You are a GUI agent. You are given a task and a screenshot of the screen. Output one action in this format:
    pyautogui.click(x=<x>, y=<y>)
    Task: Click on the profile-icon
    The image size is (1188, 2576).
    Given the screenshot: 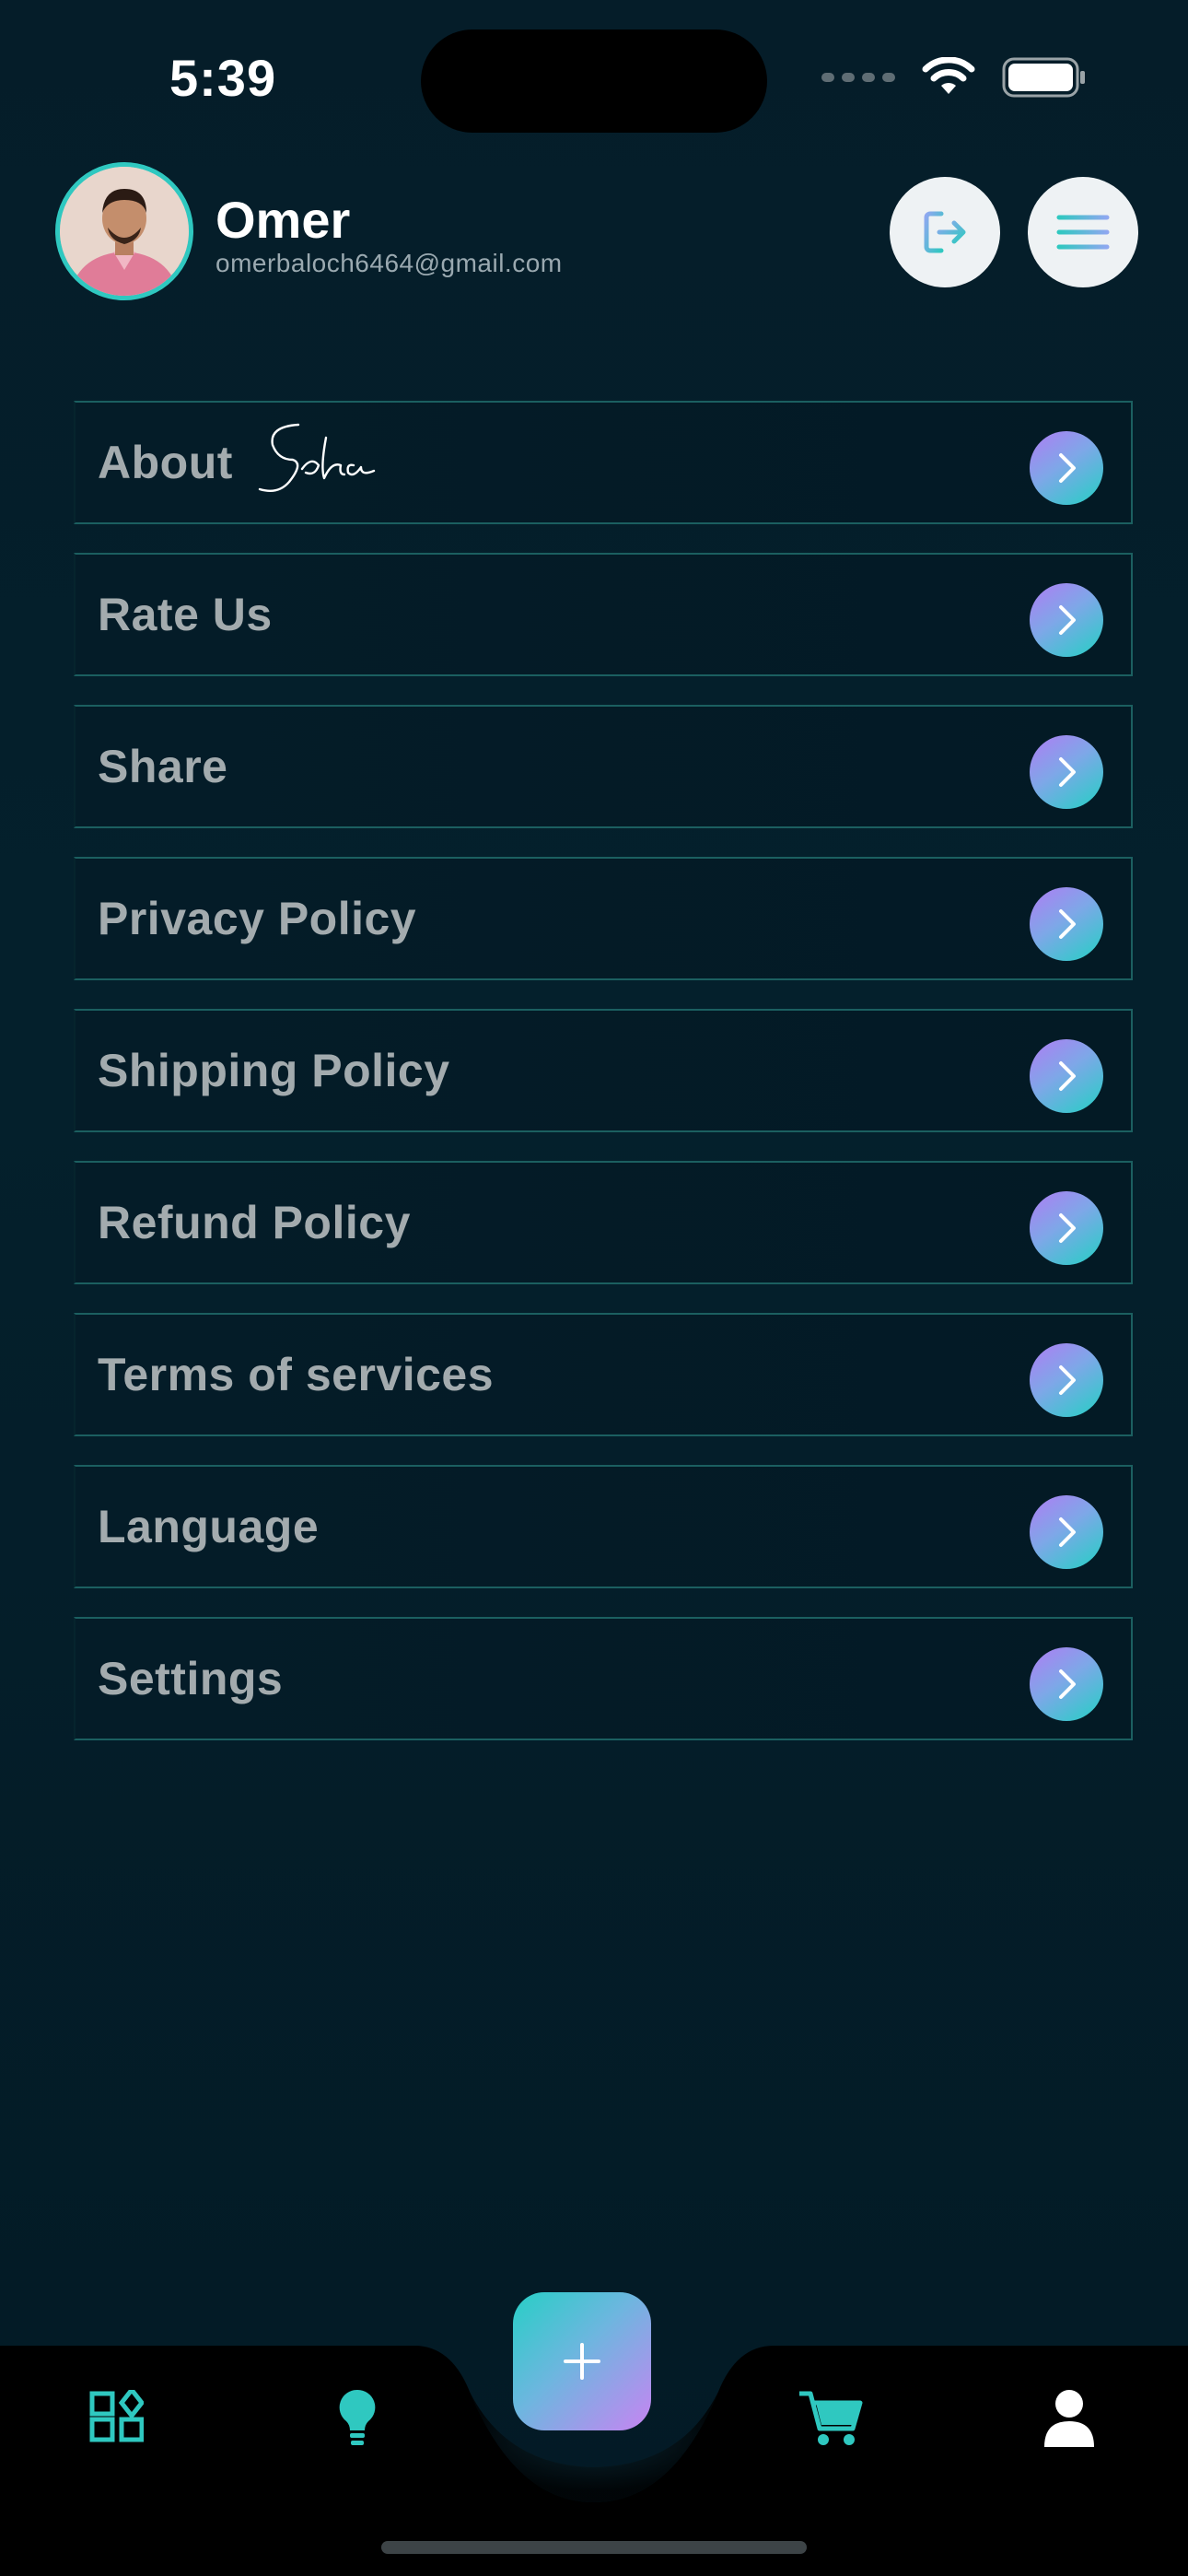 What is the action you would take?
    pyautogui.click(x=1069, y=2420)
    